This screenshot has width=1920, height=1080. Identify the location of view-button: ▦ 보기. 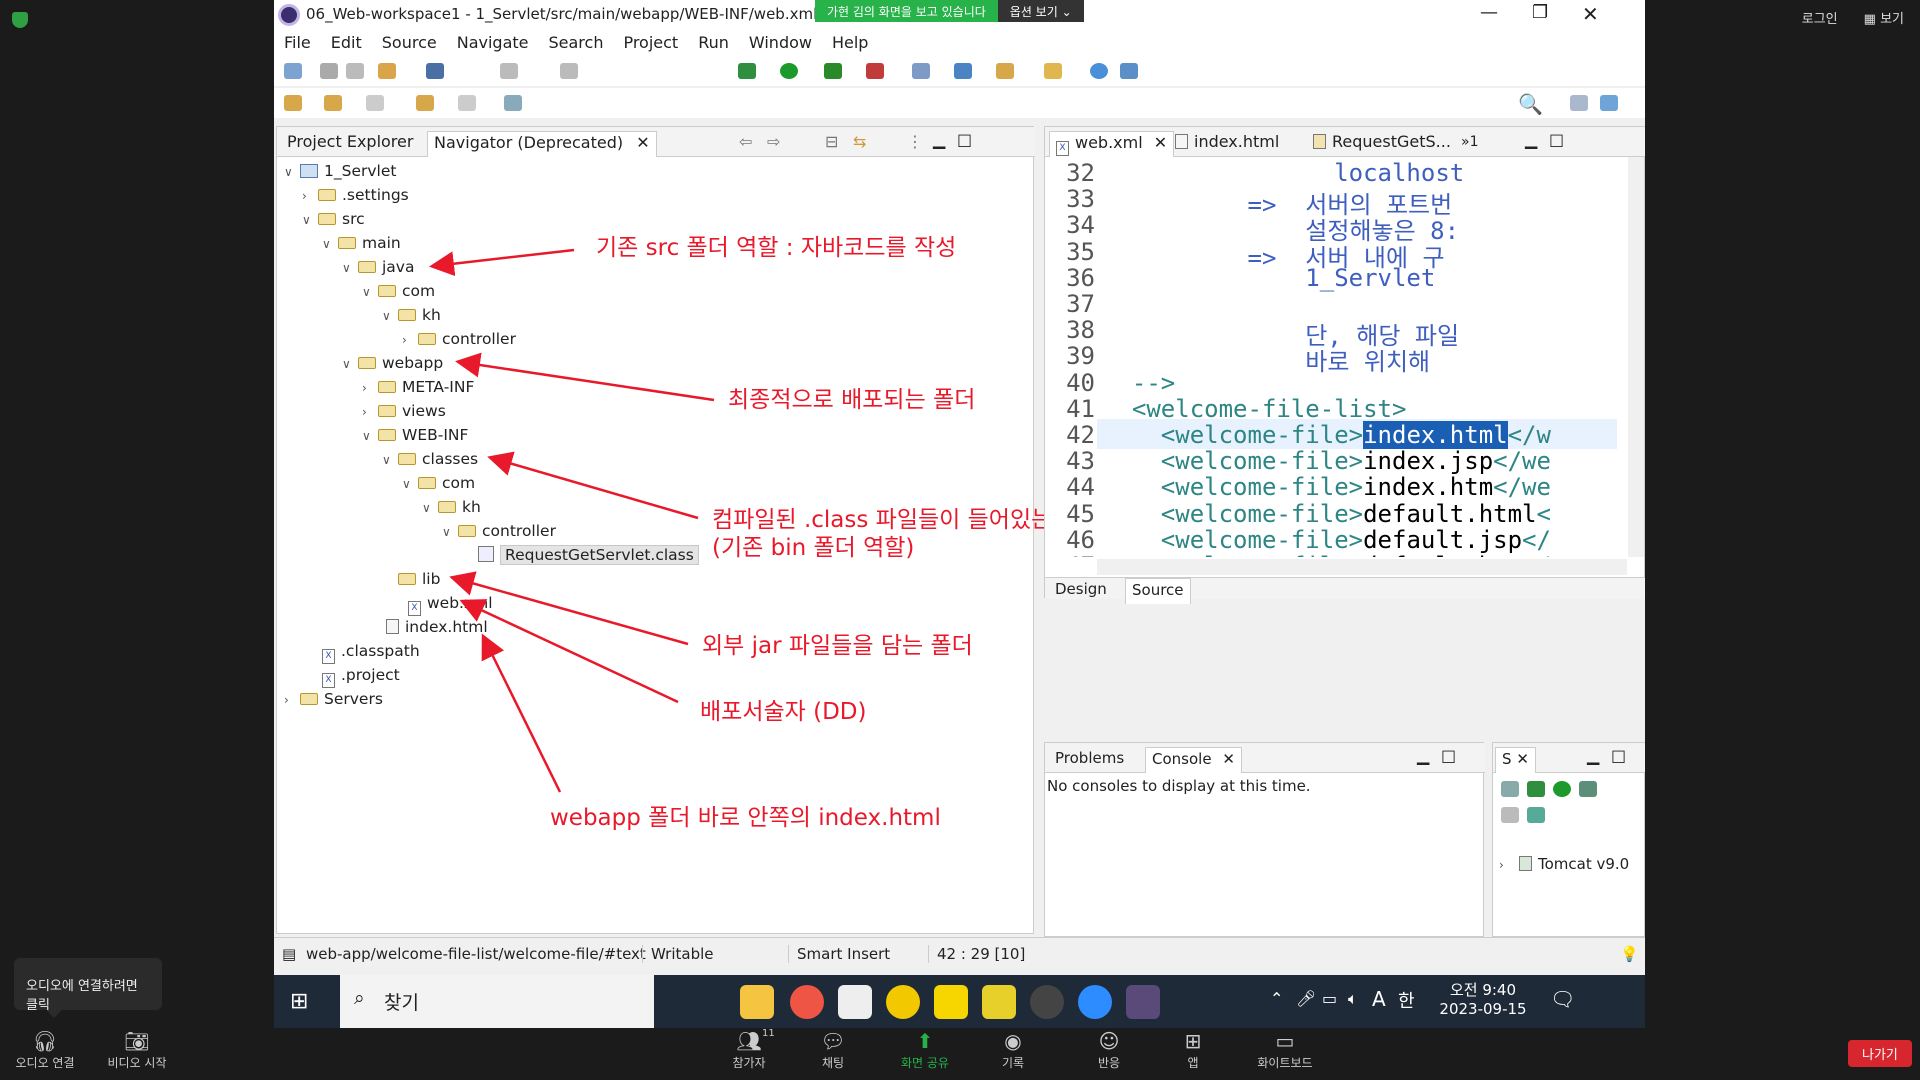
(1884, 17).